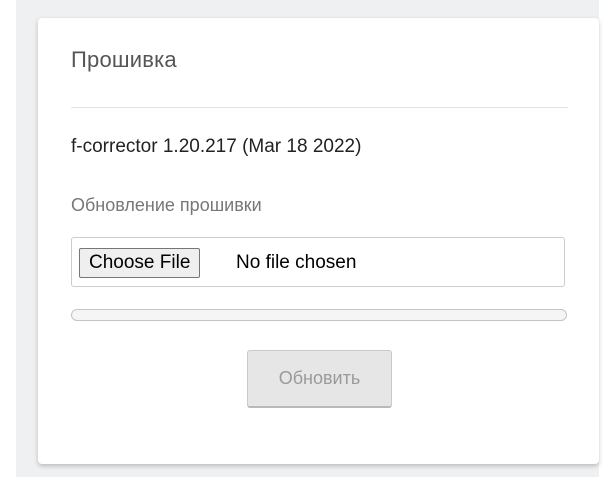  Describe the element at coordinates (8, 238) in the screenshot. I see `left-margin` at that location.